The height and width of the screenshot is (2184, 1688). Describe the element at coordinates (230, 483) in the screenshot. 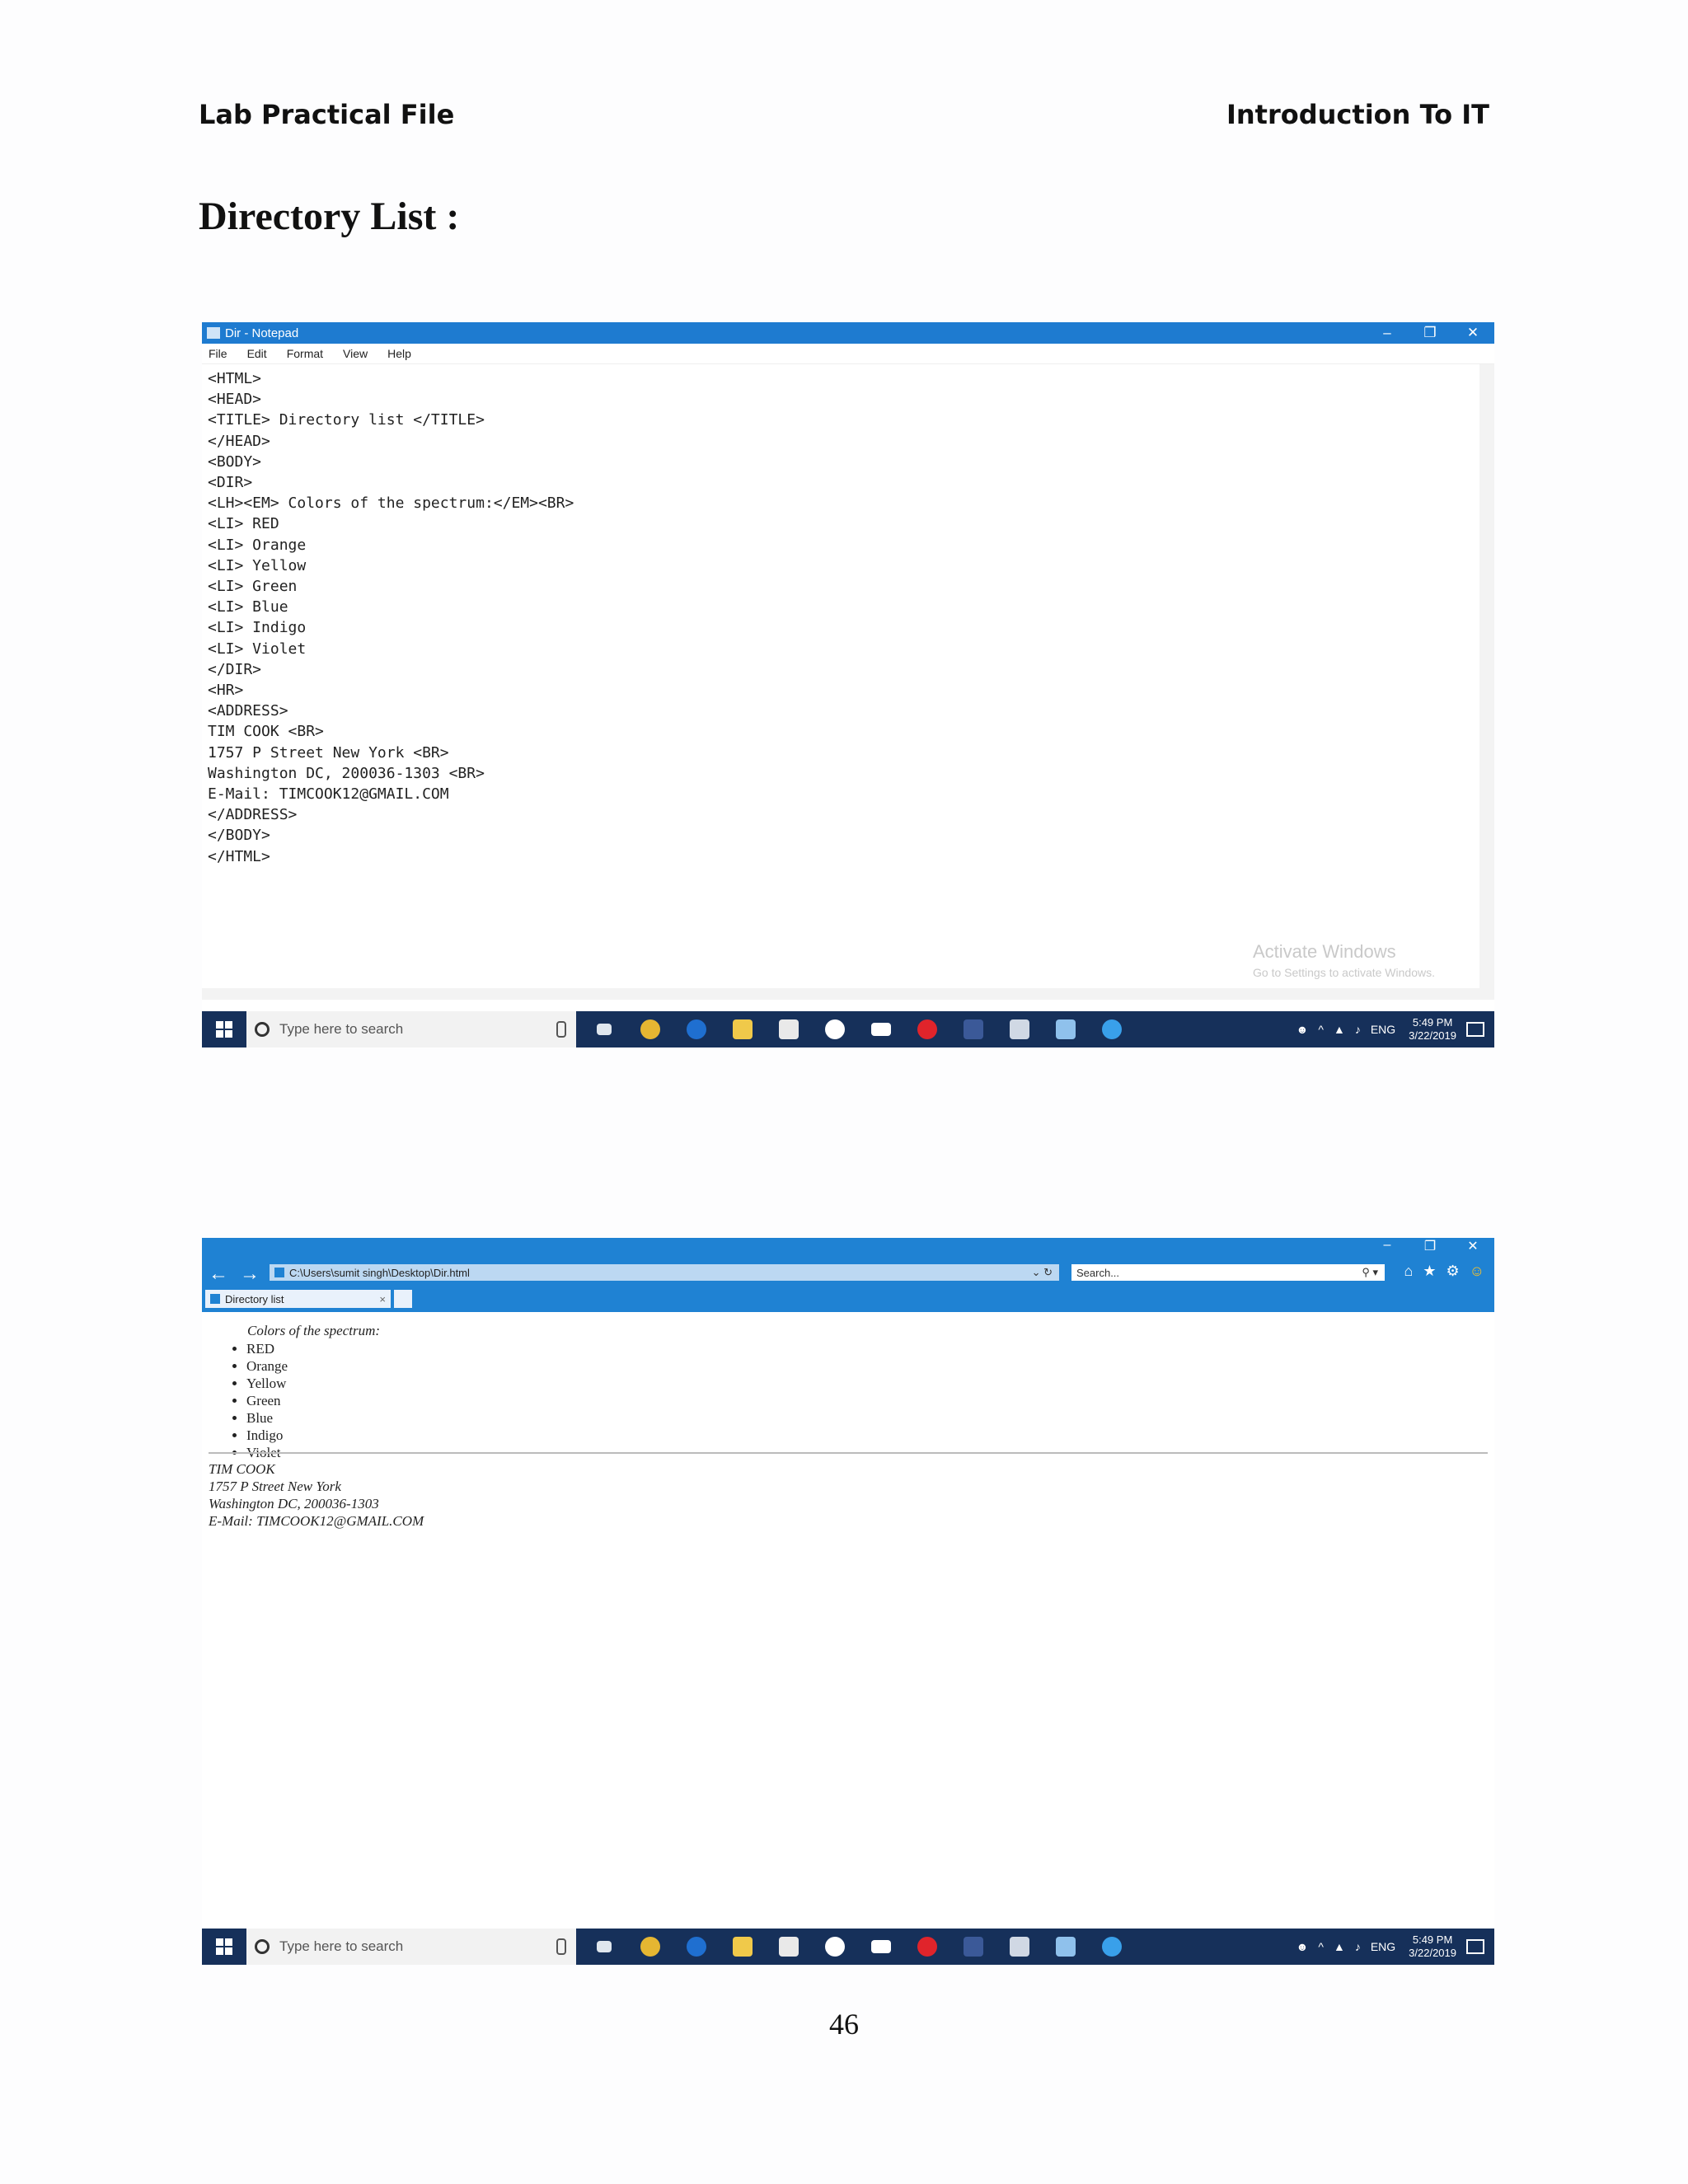

I see `code-line: <DIR>` at that location.